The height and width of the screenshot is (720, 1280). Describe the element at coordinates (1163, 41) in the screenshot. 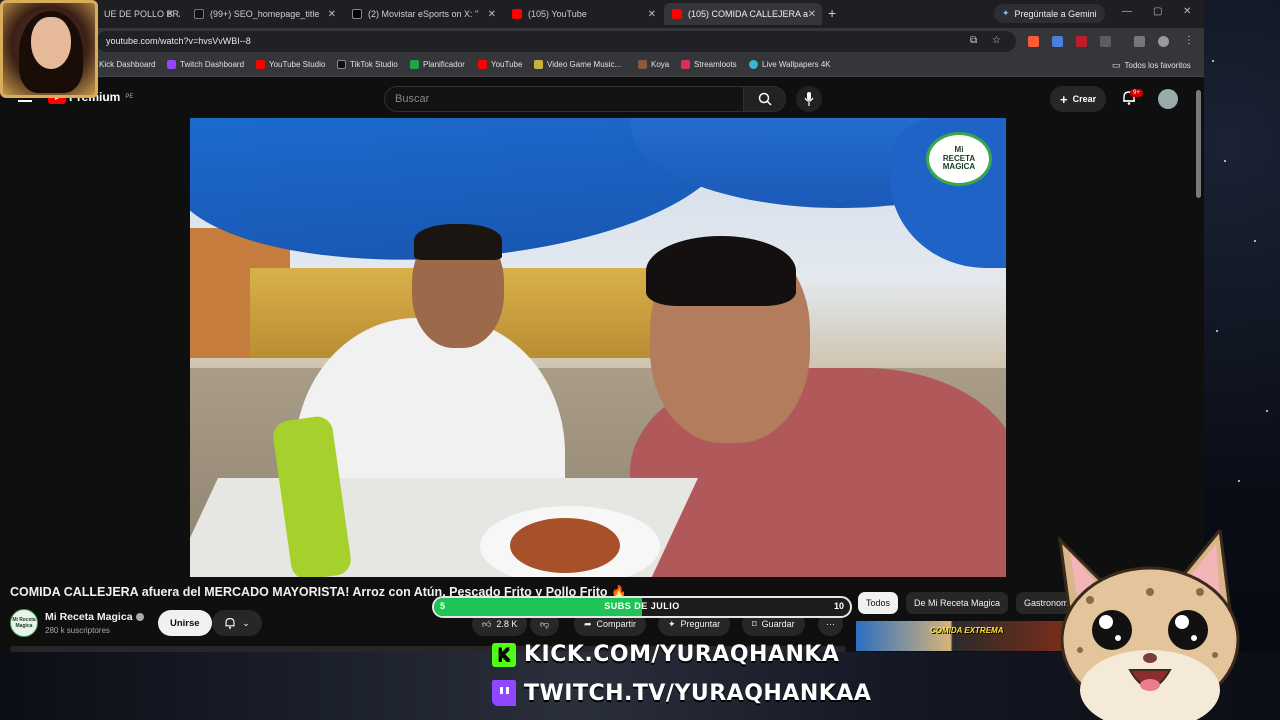

I see `profile-icon` at that location.